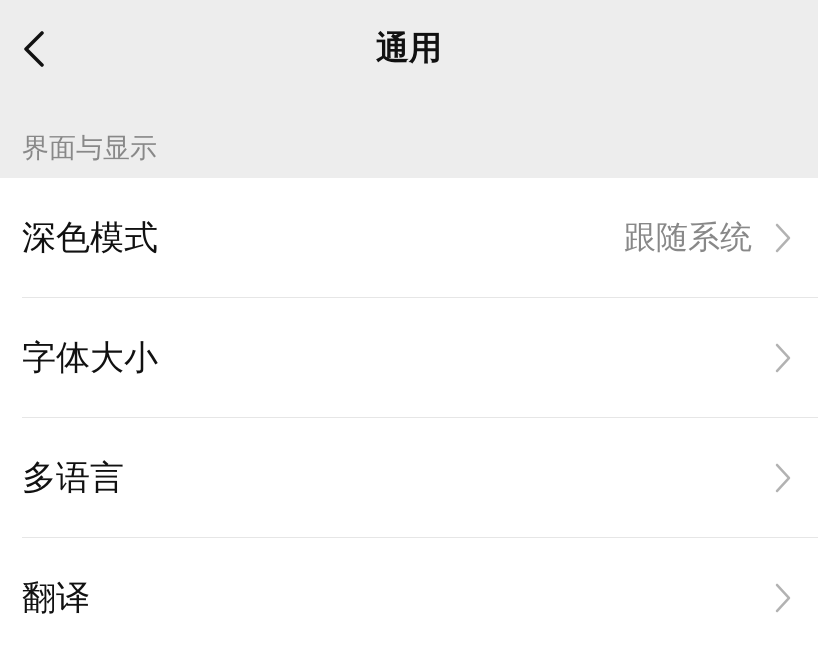 The height and width of the screenshot is (645, 818). What do you see at coordinates (56, 598) in the screenshot?
I see `row-label: 翻译` at bounding box center [56, 598].